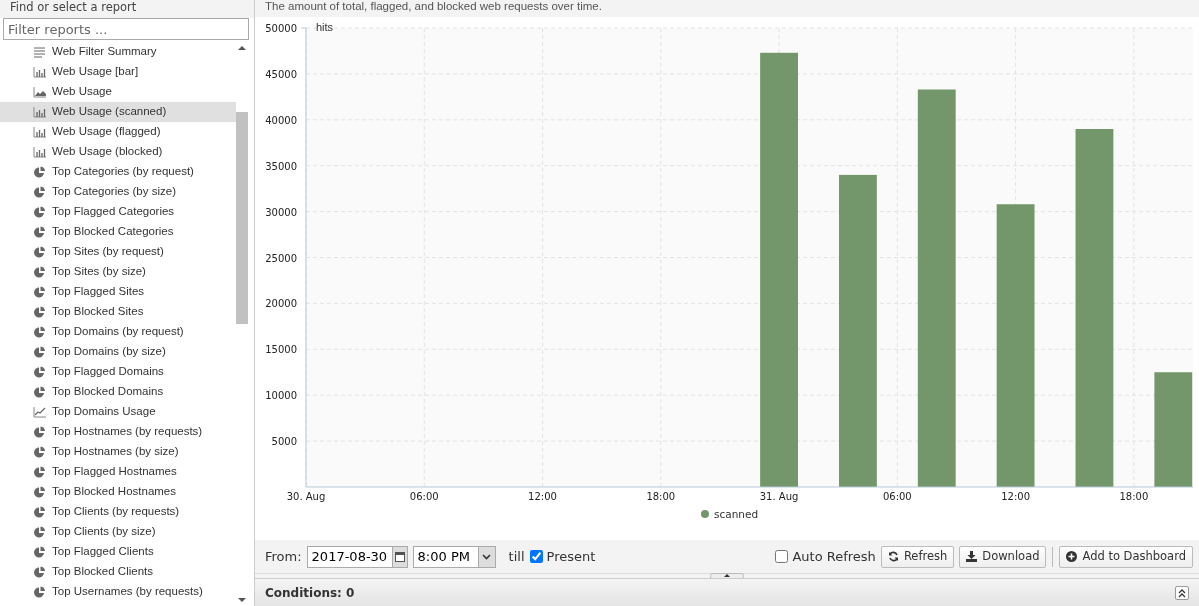  Describe the element at coordinates (281, 74) in the screenshot. I see `y-tick-label: 45000` at that location.